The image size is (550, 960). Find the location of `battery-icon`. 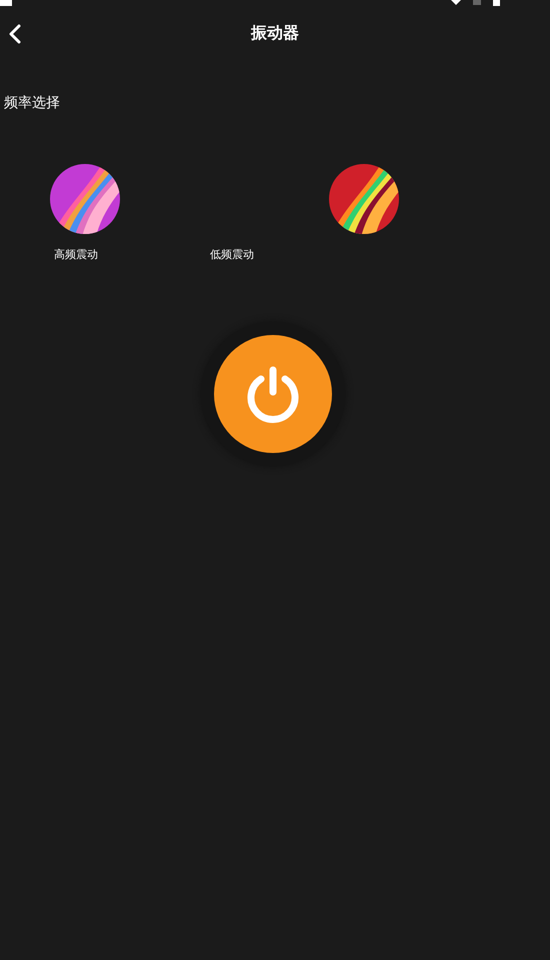

battery-icon is located at coordinates (496, 3).